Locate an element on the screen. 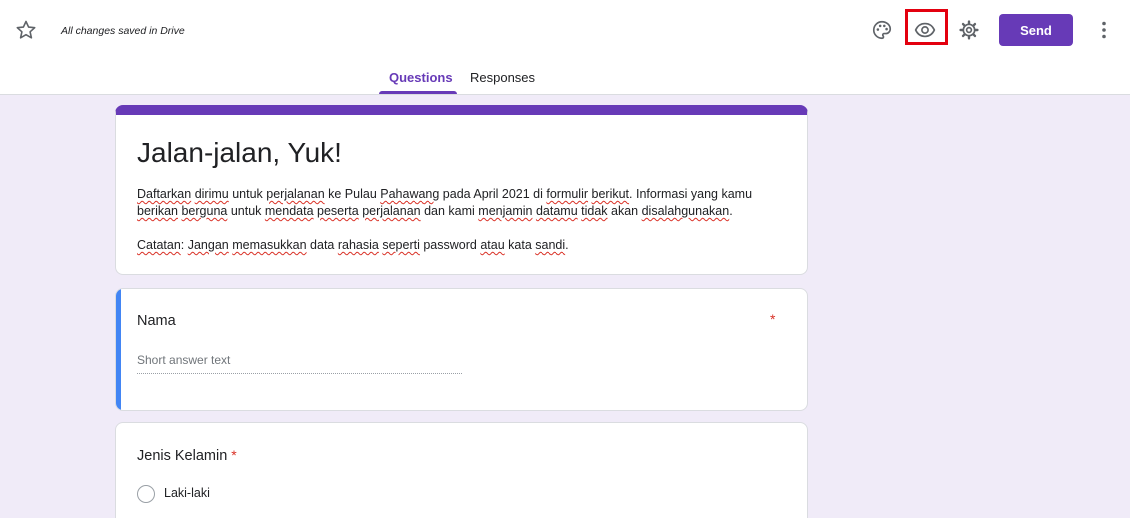 The width and height of the screenshot is (1130, 518). more-vert-icon is located at coordinates (1104, 30).